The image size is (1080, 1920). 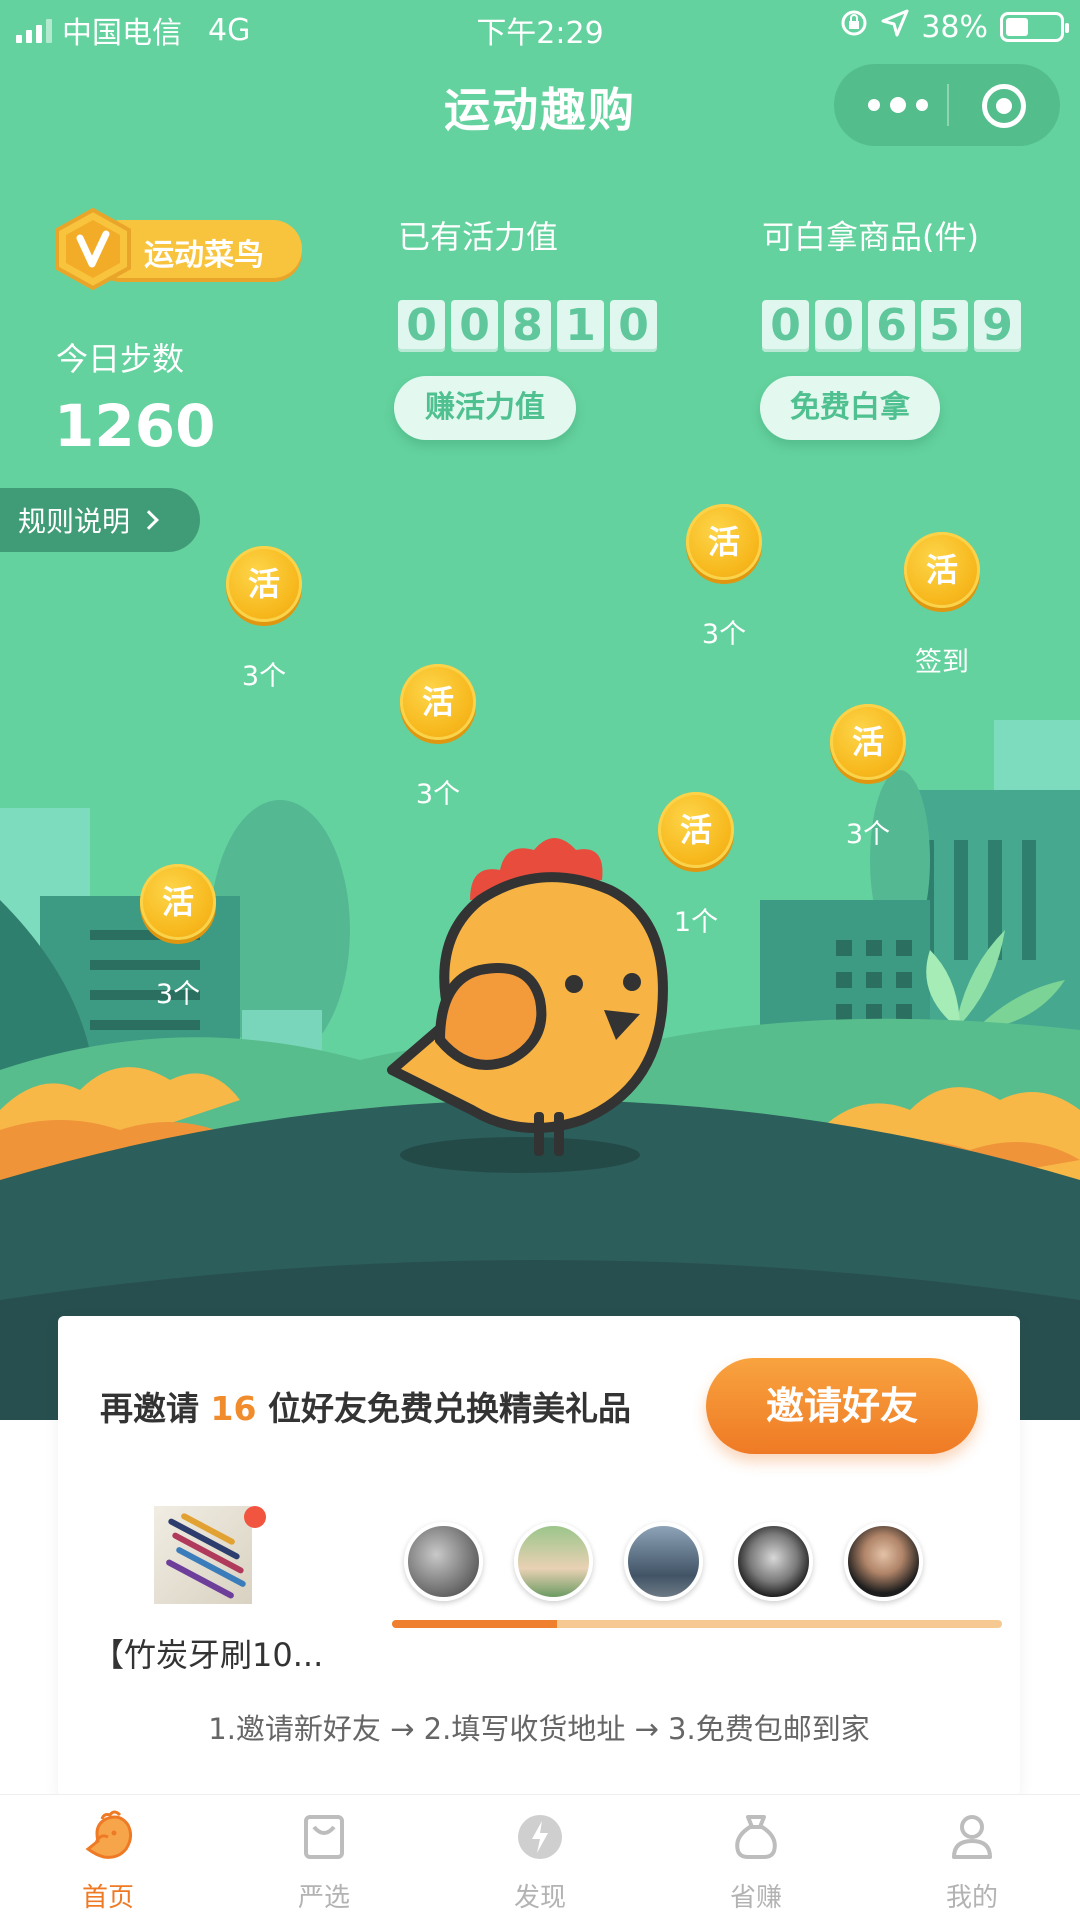 I want to click on notification-dot, so click(x=255, y=1517).